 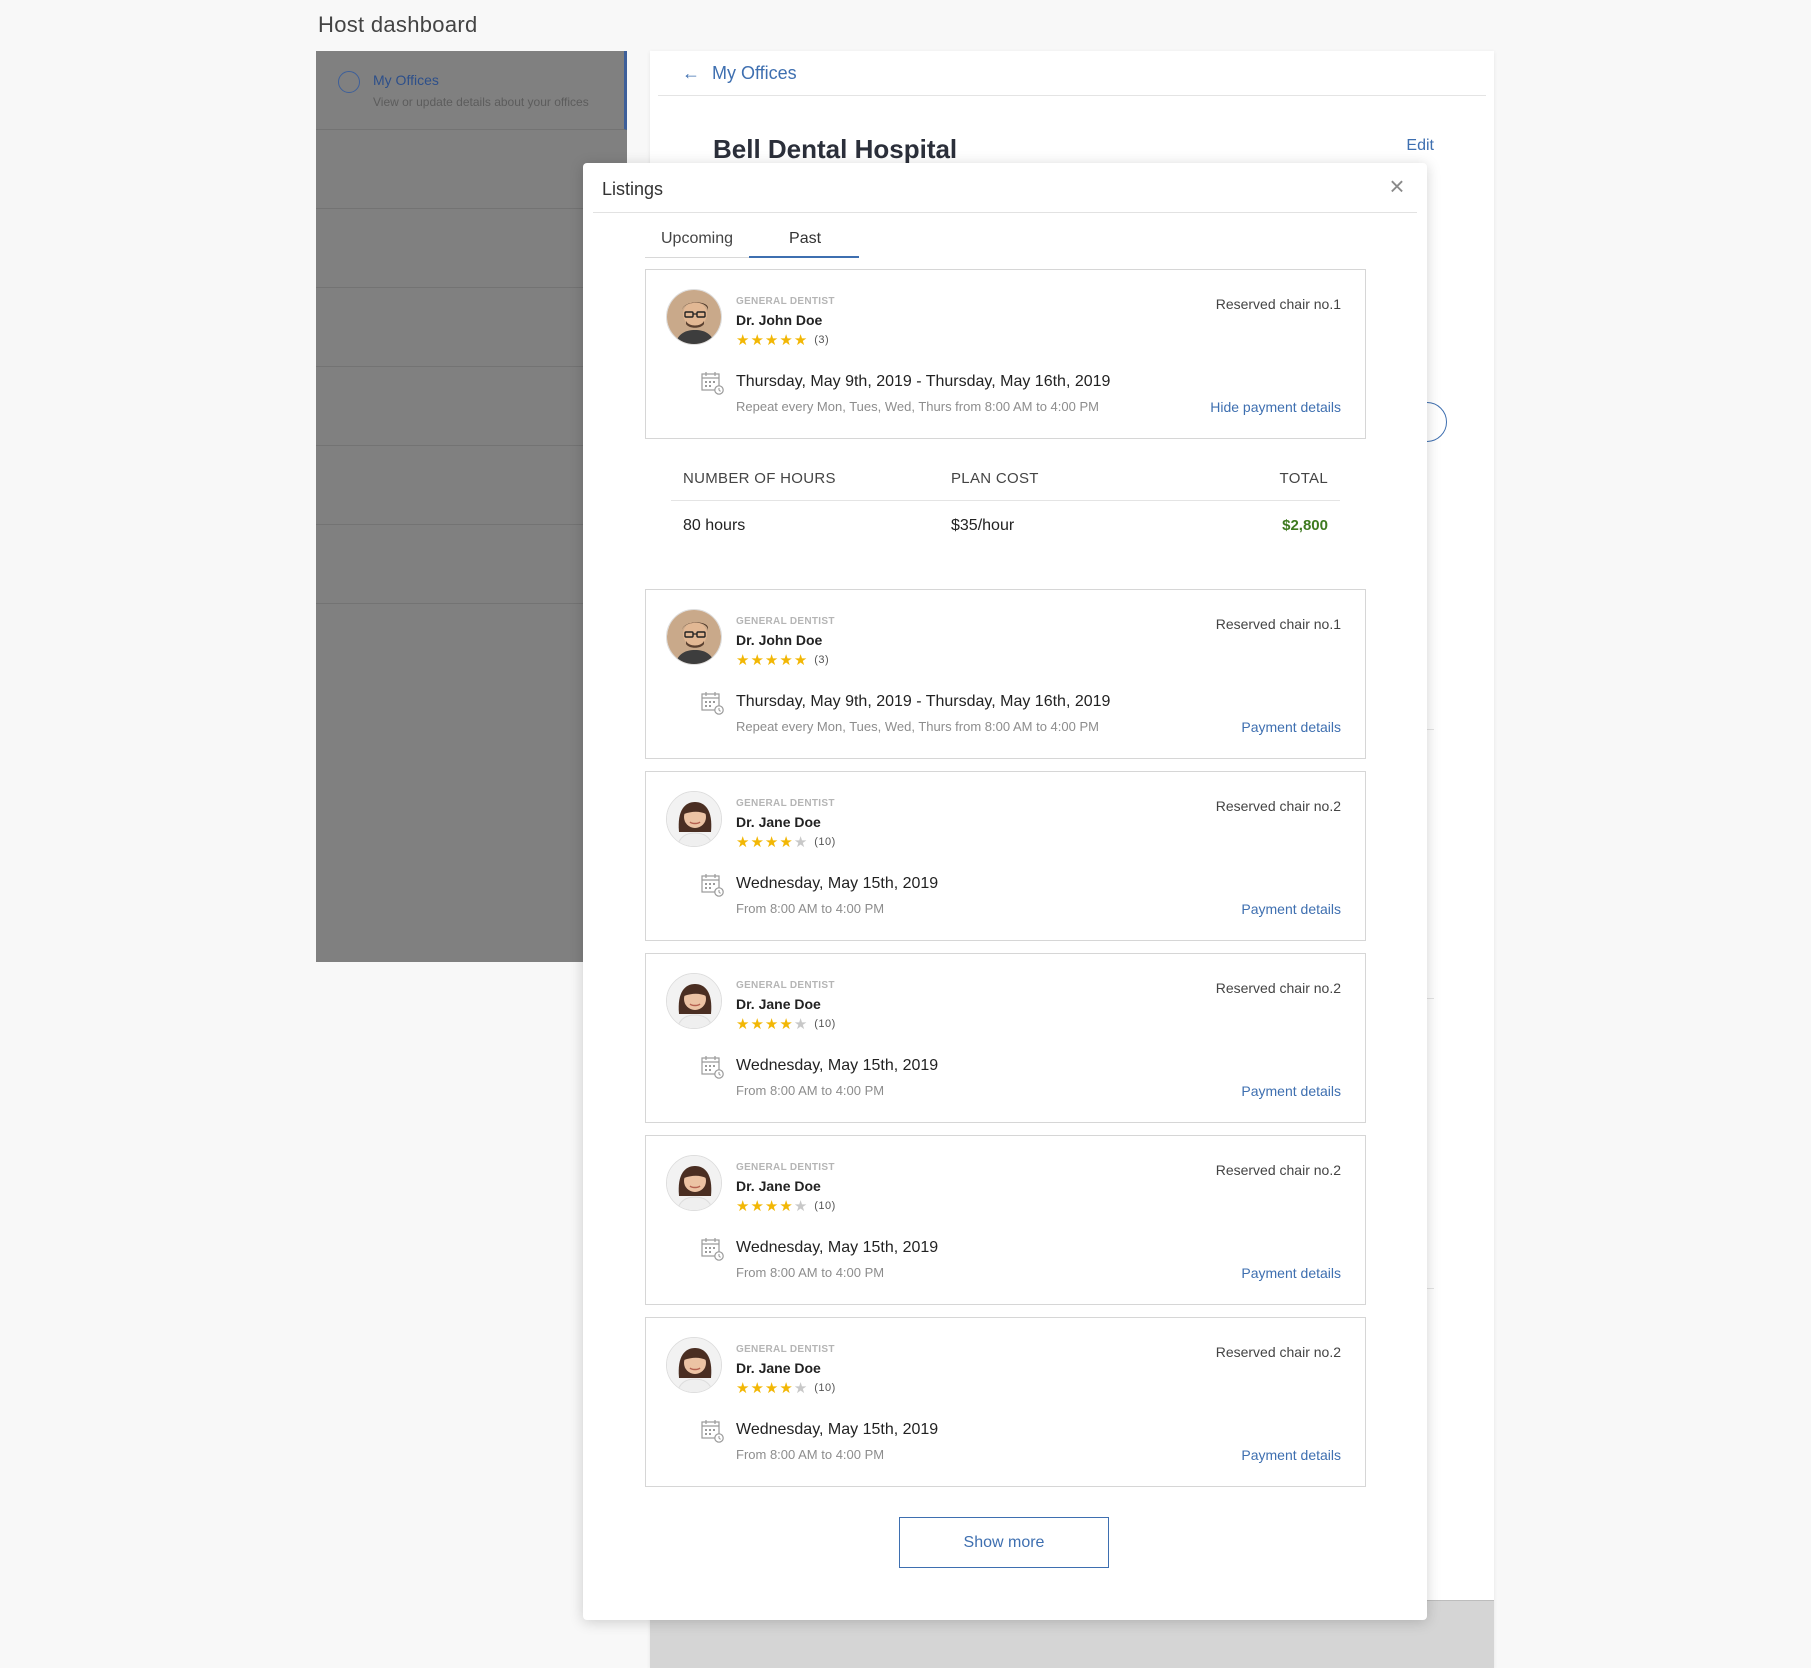 What do you see at coordinates (1275, 407) in the screenshot?
I see `payment-details-link: Hide payment details` at bounding box center [1275, 407].